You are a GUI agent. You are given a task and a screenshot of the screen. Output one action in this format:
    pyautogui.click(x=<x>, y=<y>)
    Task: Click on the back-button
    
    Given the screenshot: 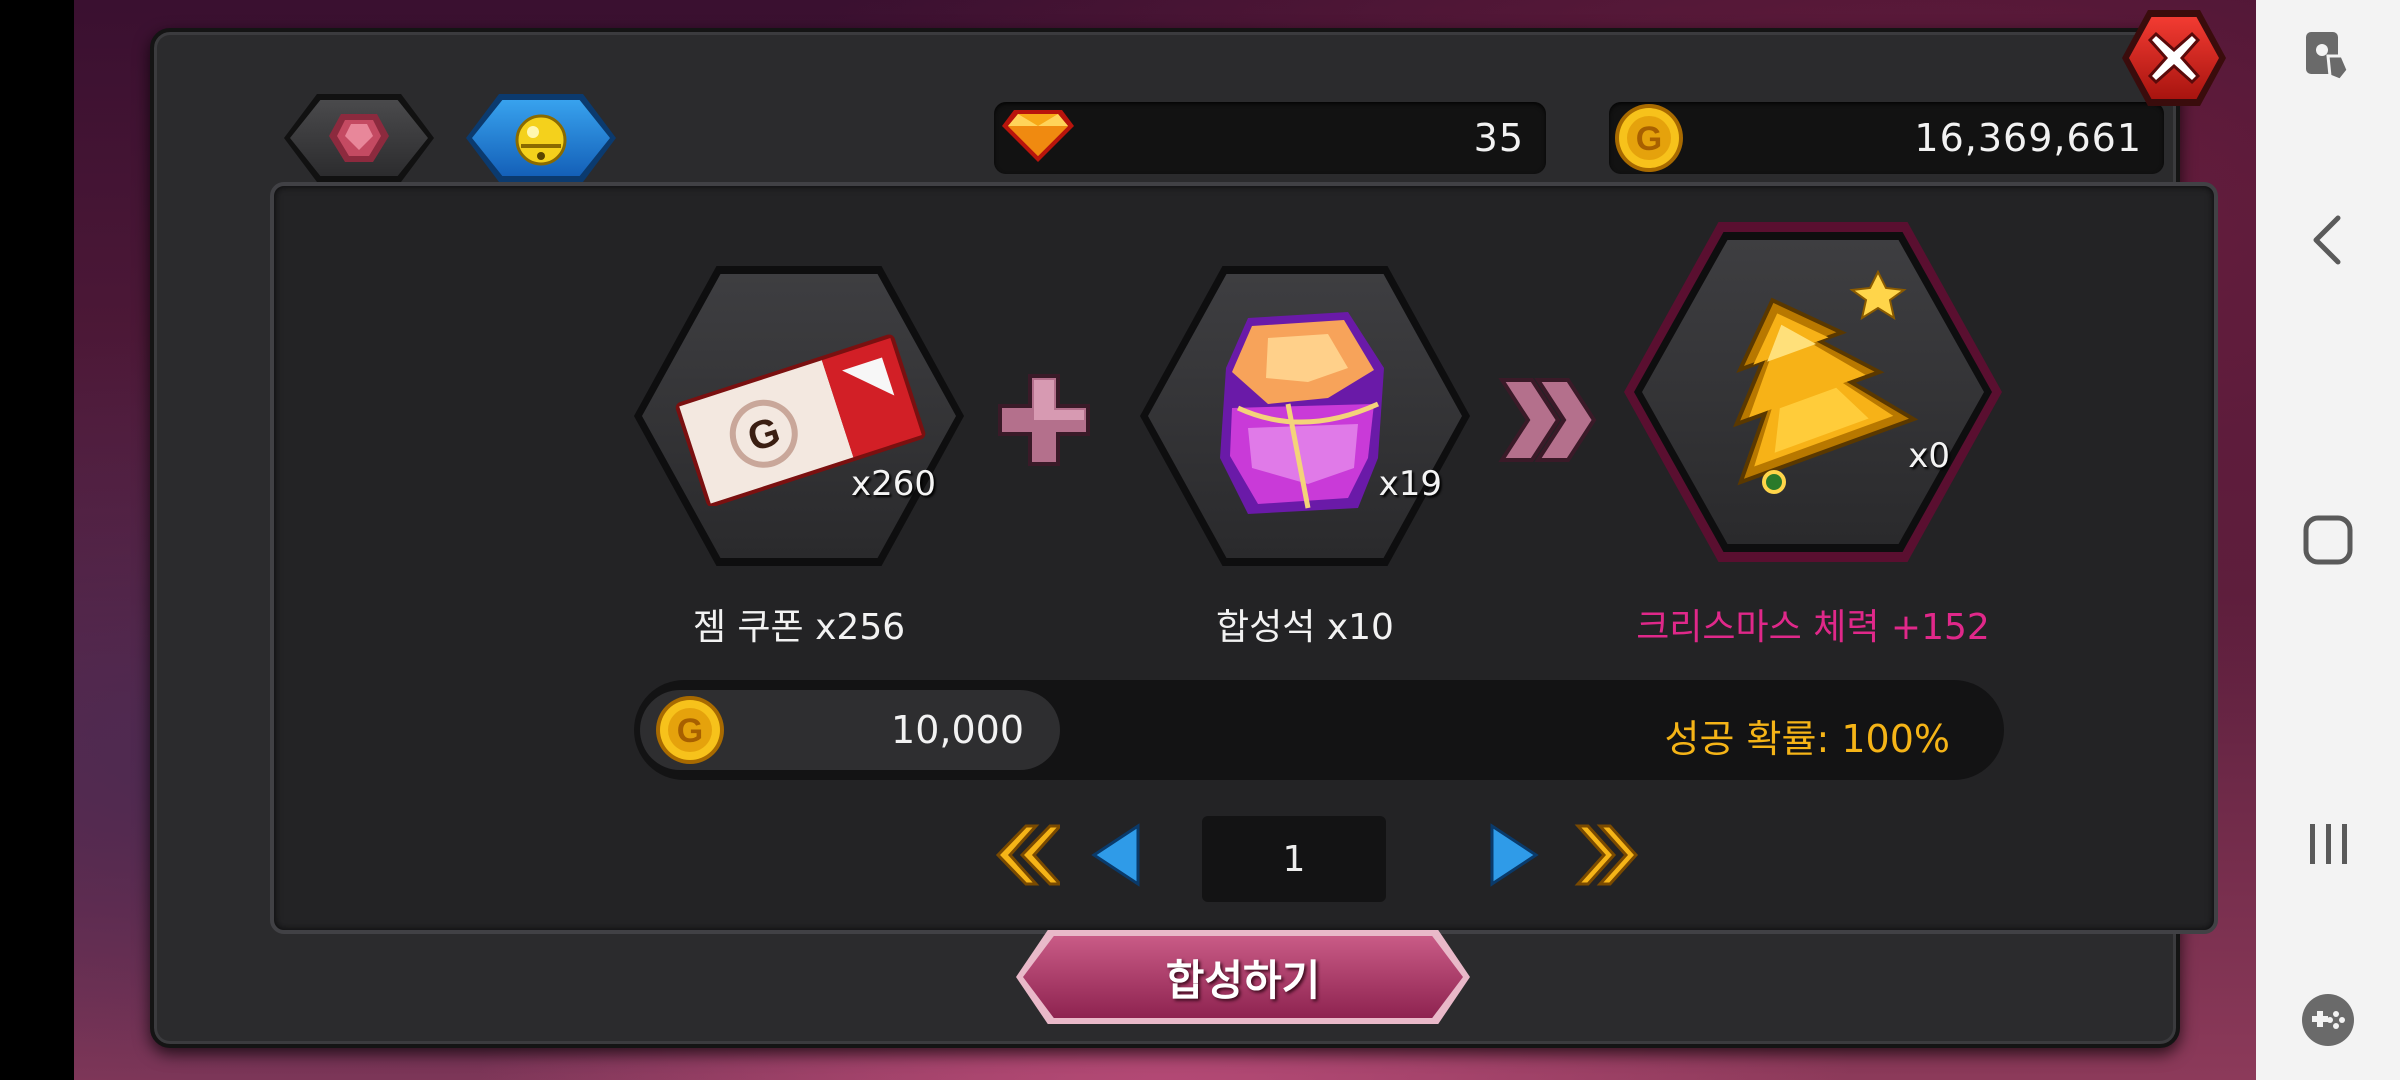 What is the action you would take?
    pyautogui.click(x=2328, y=240)
    